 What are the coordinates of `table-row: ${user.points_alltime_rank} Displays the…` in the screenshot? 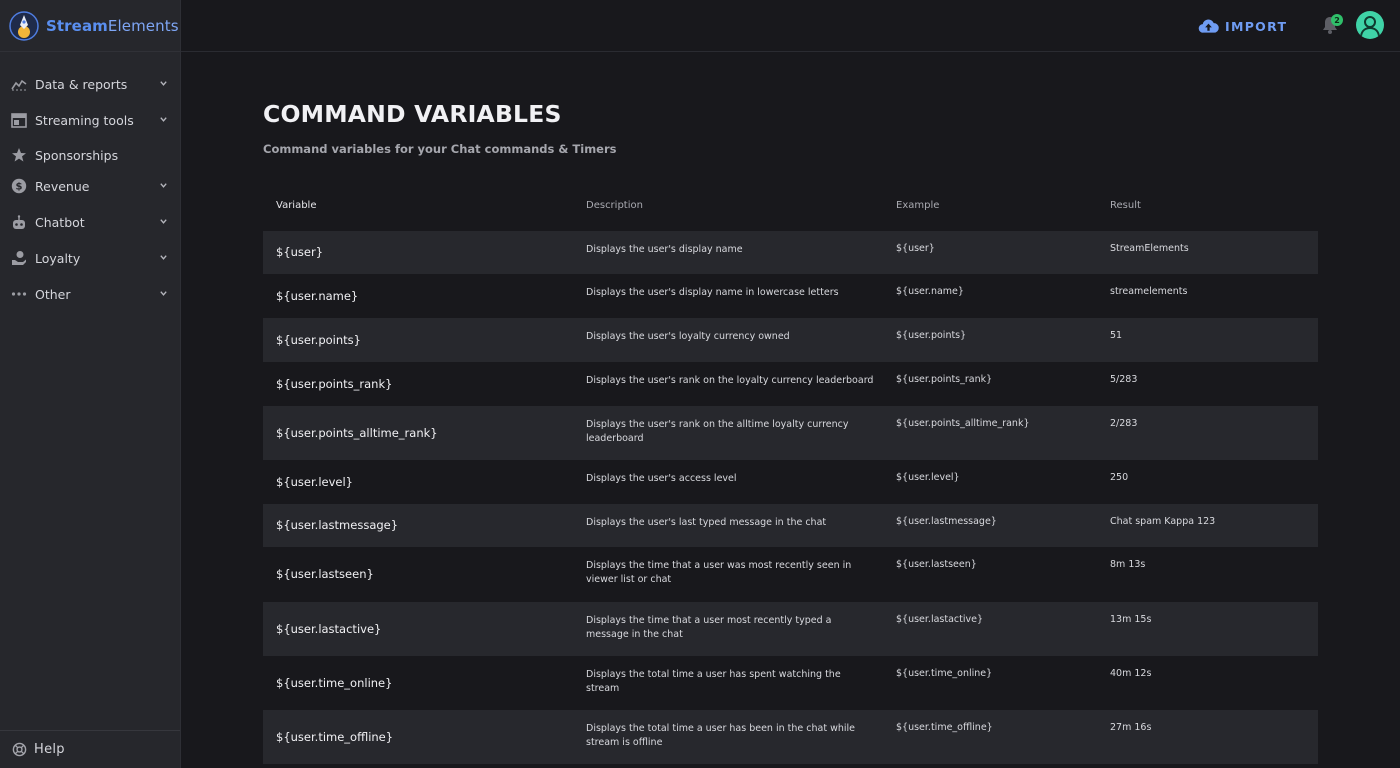 It's located at (790, 433).